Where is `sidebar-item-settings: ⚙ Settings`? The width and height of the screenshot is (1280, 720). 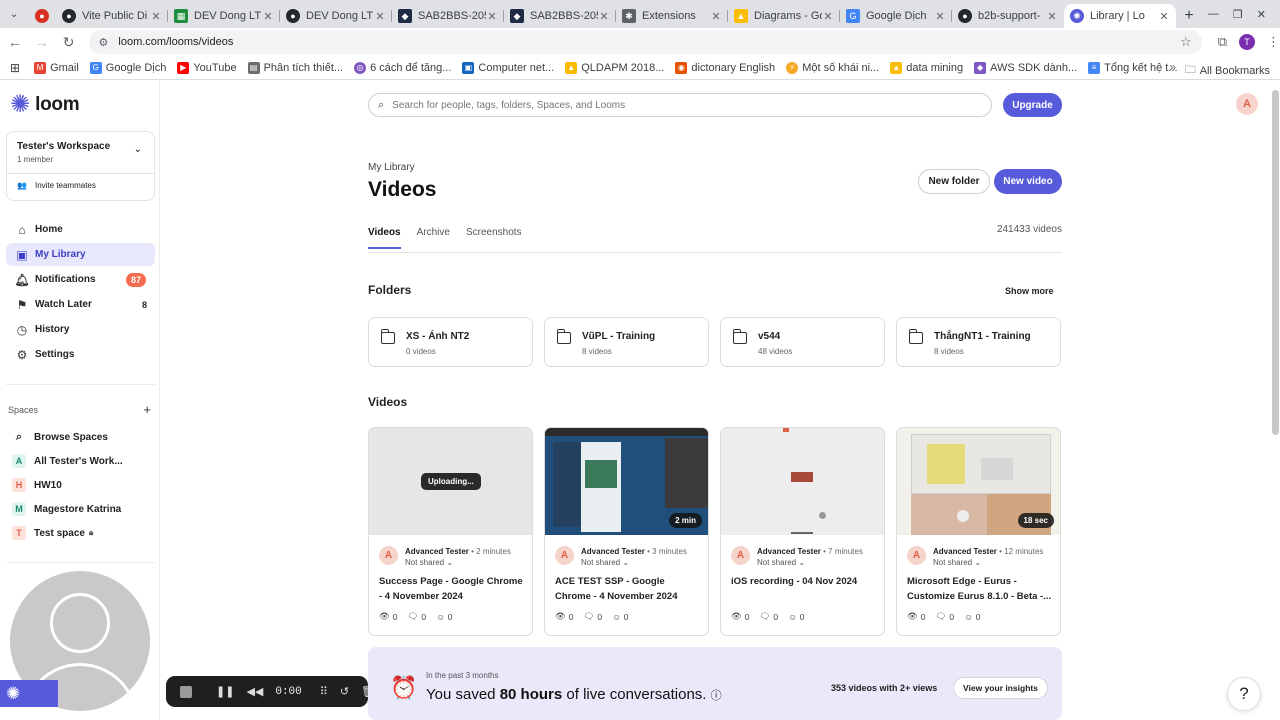 sidebar-item-settings: ⚙ Settings is located at coordinates (80, 354).